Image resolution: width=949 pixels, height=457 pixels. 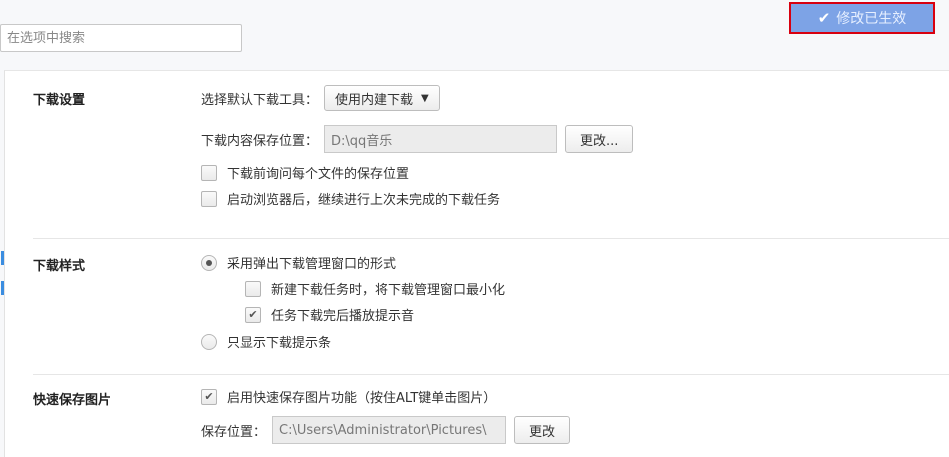 What do you see at coordinates (374, 100) in the screenshot?
I see `default-tool-value: 使用内建下载` at bounding box center [374, 100].